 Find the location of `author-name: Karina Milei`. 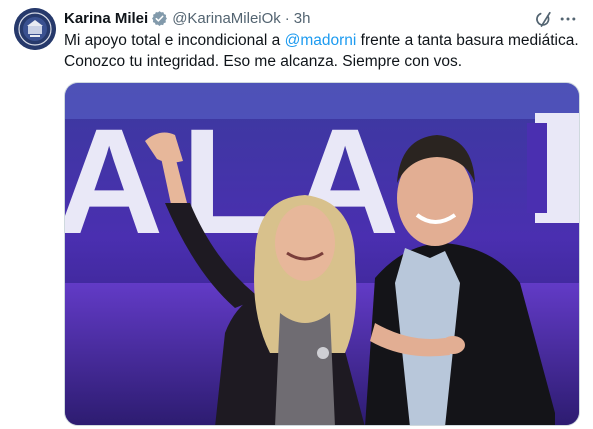

author-name: Karina Milei is located at coordinates (106, 18).